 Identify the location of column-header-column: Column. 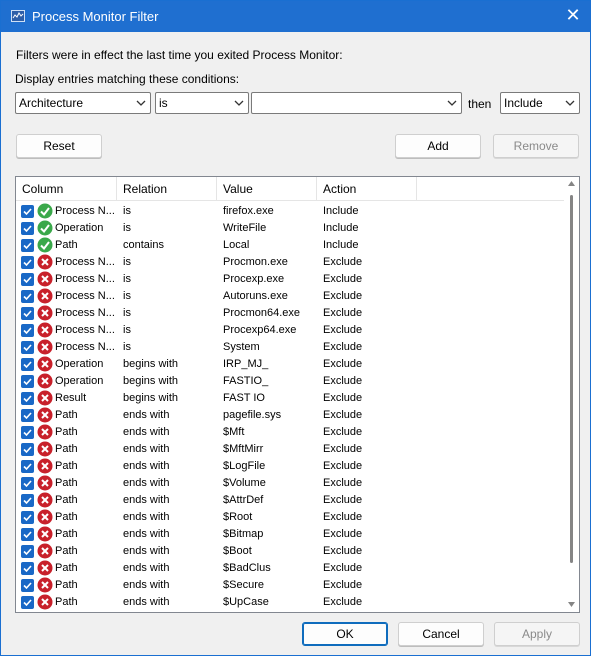
(66, 189).